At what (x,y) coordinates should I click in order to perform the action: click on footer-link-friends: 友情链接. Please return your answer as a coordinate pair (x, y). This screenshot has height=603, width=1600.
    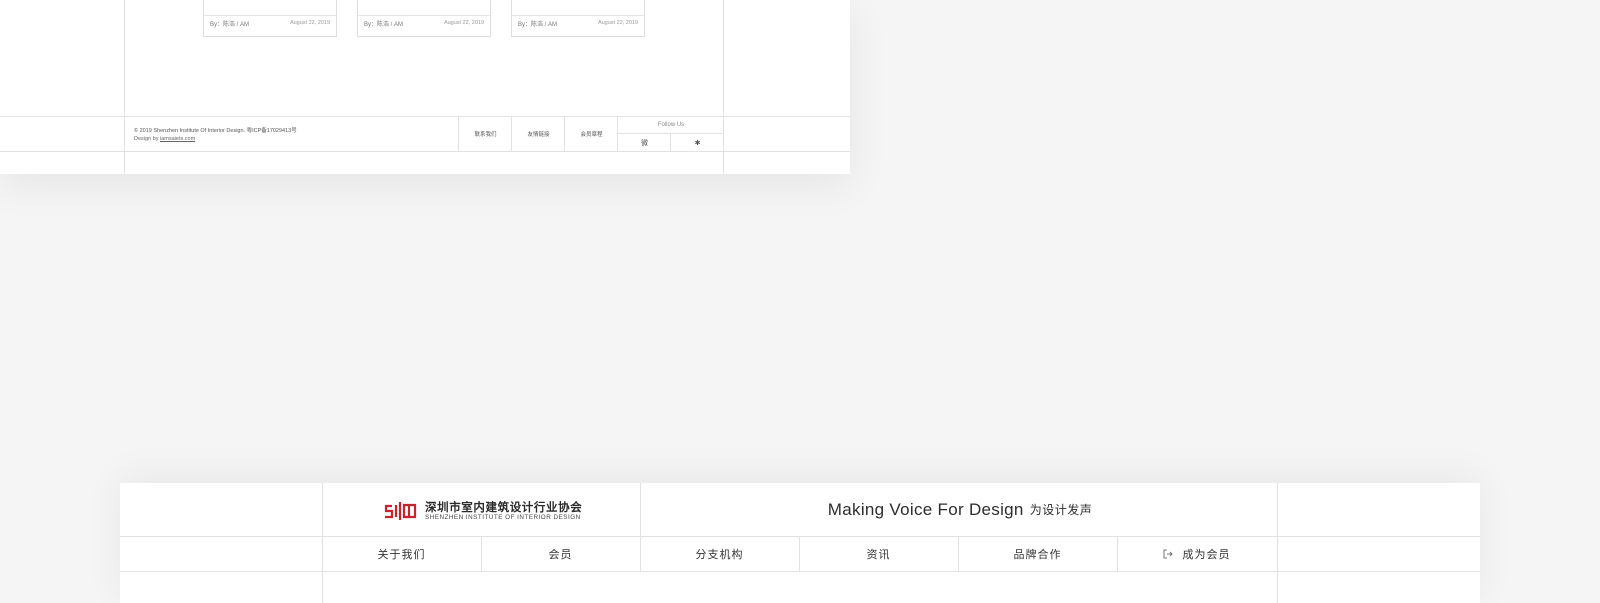
    Looking at the image, I should click on (538, 134).